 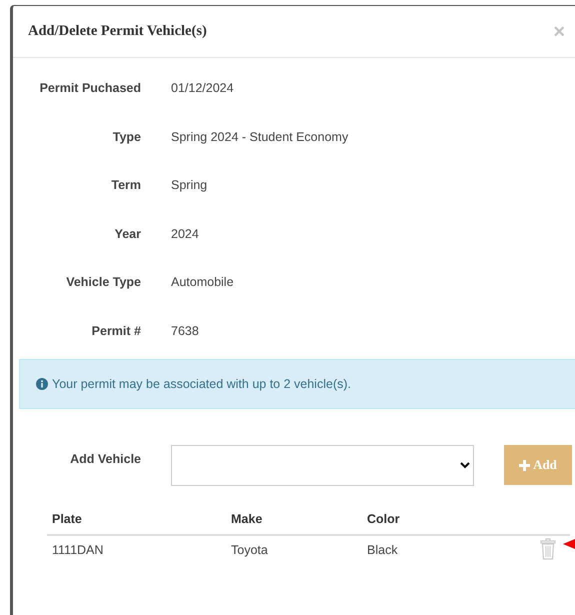 What do you see at coordinates (67, 519) in the screenshot?
I see `column-header: Plate` at bounding box center [67, 519].